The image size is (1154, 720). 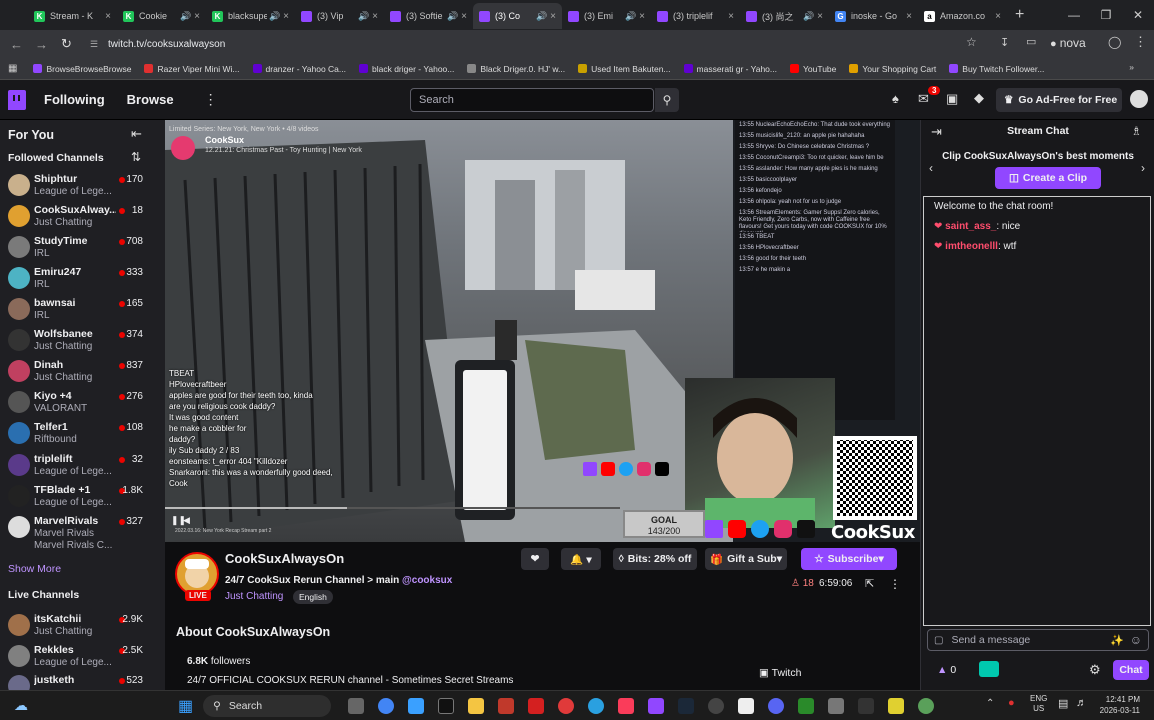 What do you see at coordinates (82, 496) in the screenshot?
I see `followed-channel-item: TFBlade +1 League of Lege... 1.8K` at bounding box center [82, 496].